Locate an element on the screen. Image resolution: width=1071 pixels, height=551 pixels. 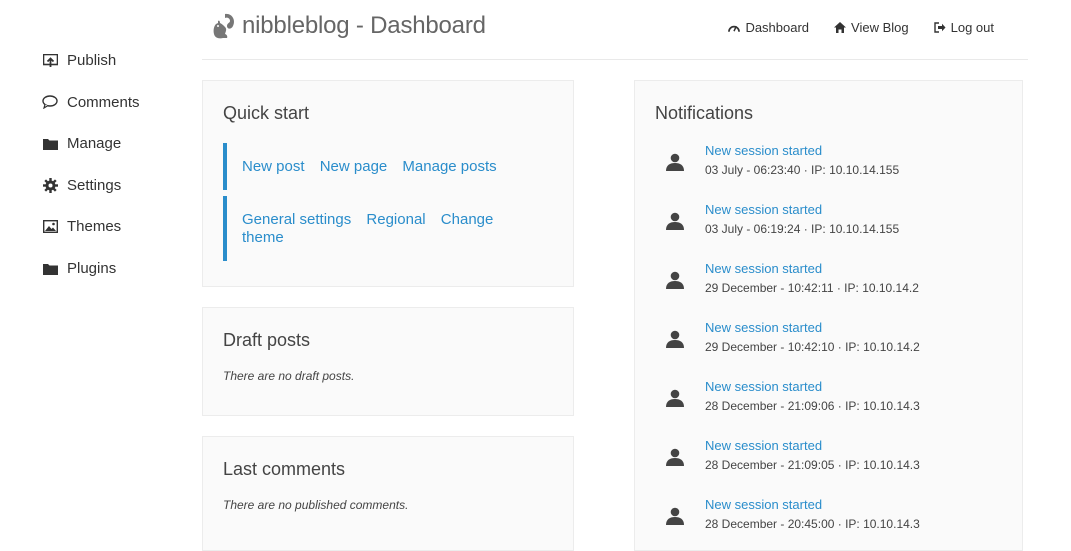
notification-meta: 28 December - 20:45:00 · IP: 10.10.14.3 is located at coordinates (812, 524).